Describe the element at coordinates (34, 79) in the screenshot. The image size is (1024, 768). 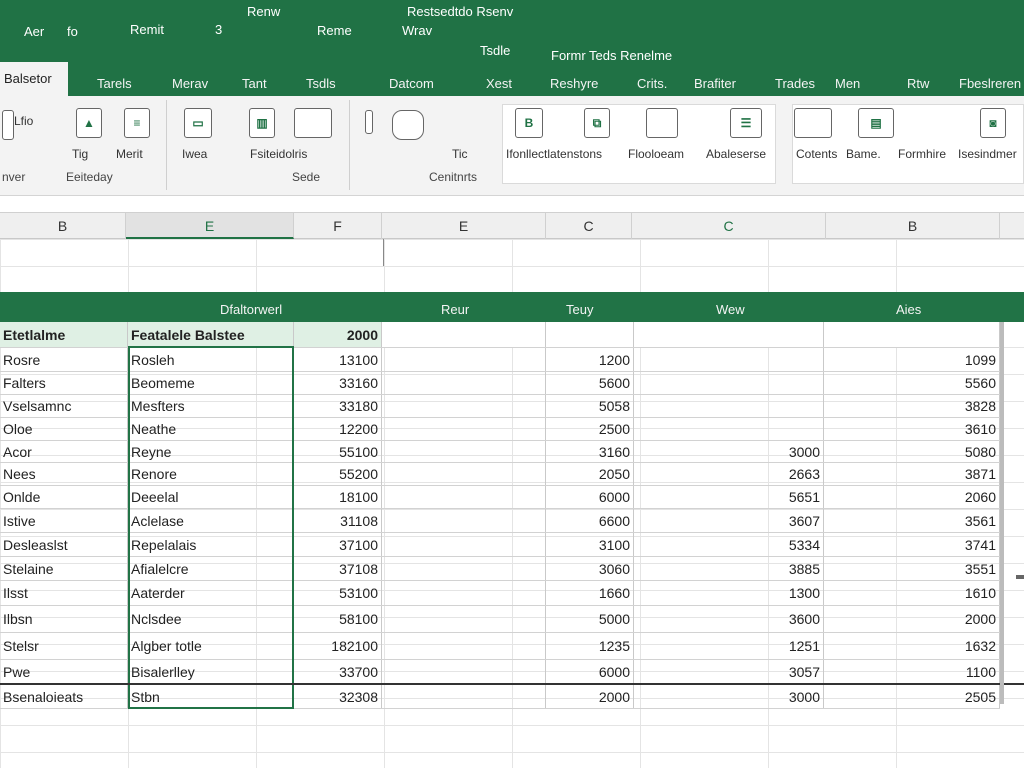
I see `tab-active: Balsetor` at that location.